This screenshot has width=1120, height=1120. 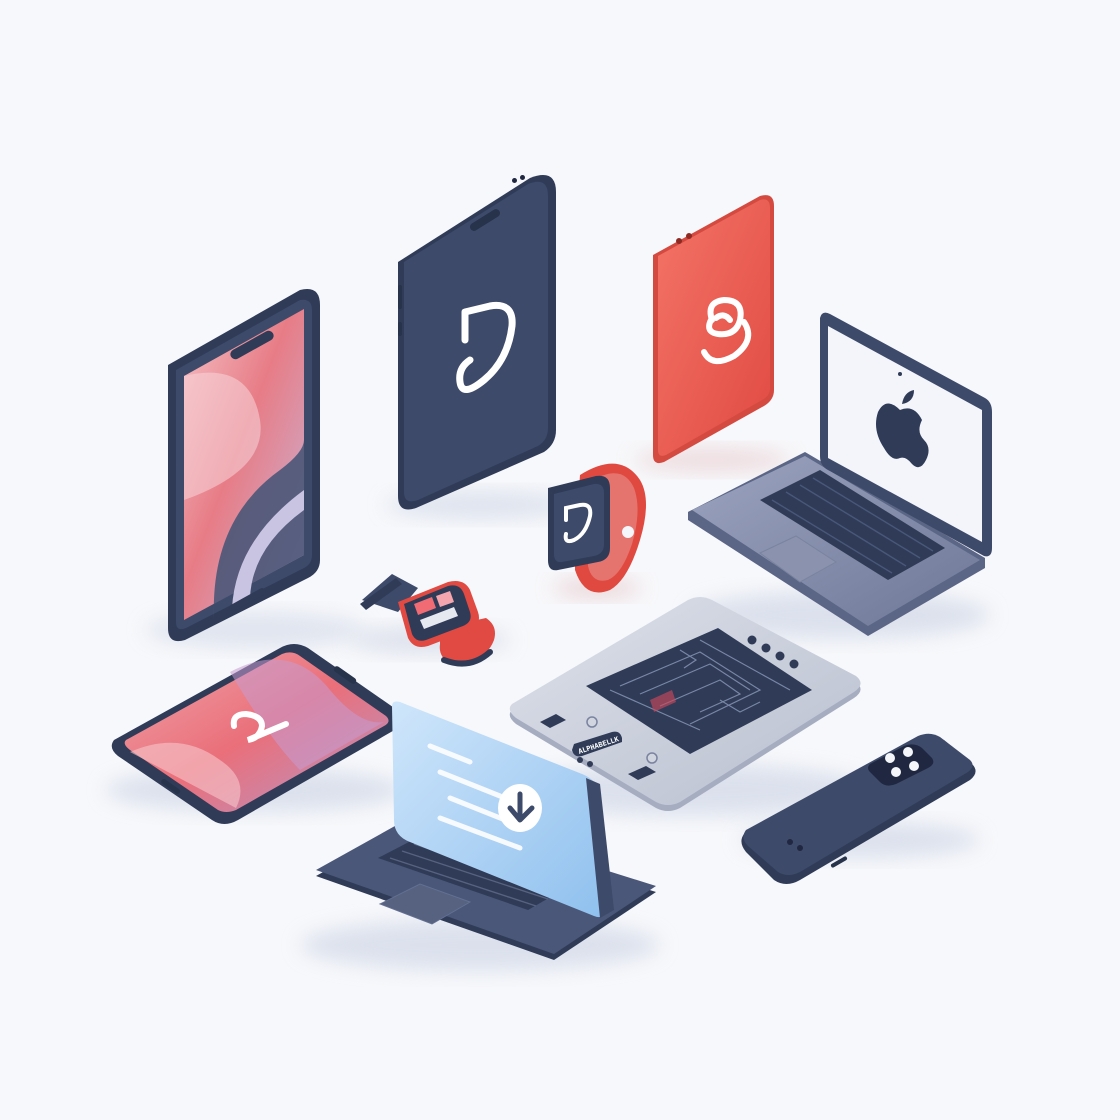 I want to click on watch-flat, so click(x=430, y=620).